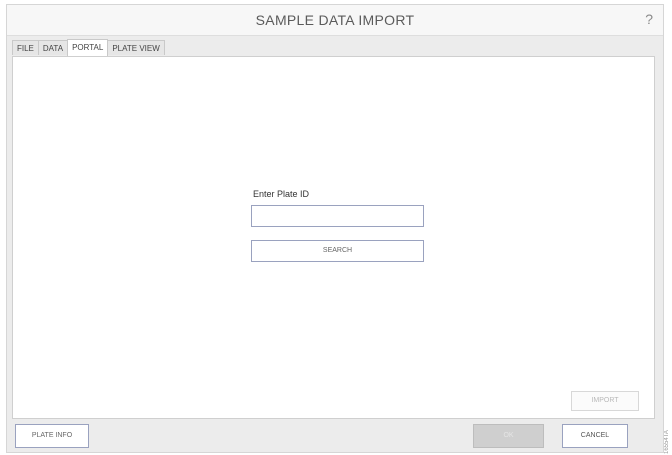 The width and height of the screenshot is (672, 455). What do you see at coordinates (281, 194) in the screenshot?
I see `plate-id-label: Enter Plate ID` at bounding box center [281, 194].